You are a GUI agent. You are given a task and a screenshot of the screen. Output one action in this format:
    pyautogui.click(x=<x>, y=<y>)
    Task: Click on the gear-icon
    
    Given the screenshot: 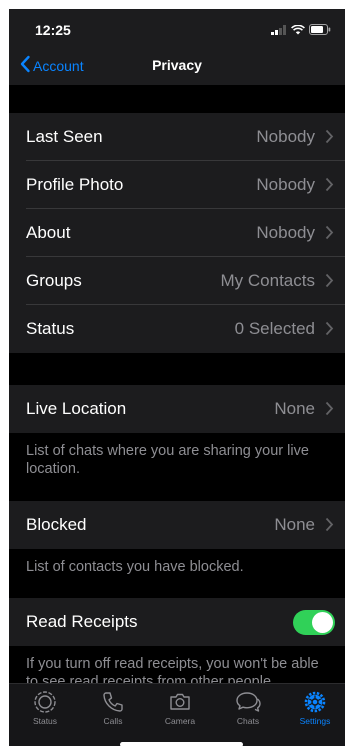 What is the action you would take?
    pyautogui.click(x=315, y=702)
    